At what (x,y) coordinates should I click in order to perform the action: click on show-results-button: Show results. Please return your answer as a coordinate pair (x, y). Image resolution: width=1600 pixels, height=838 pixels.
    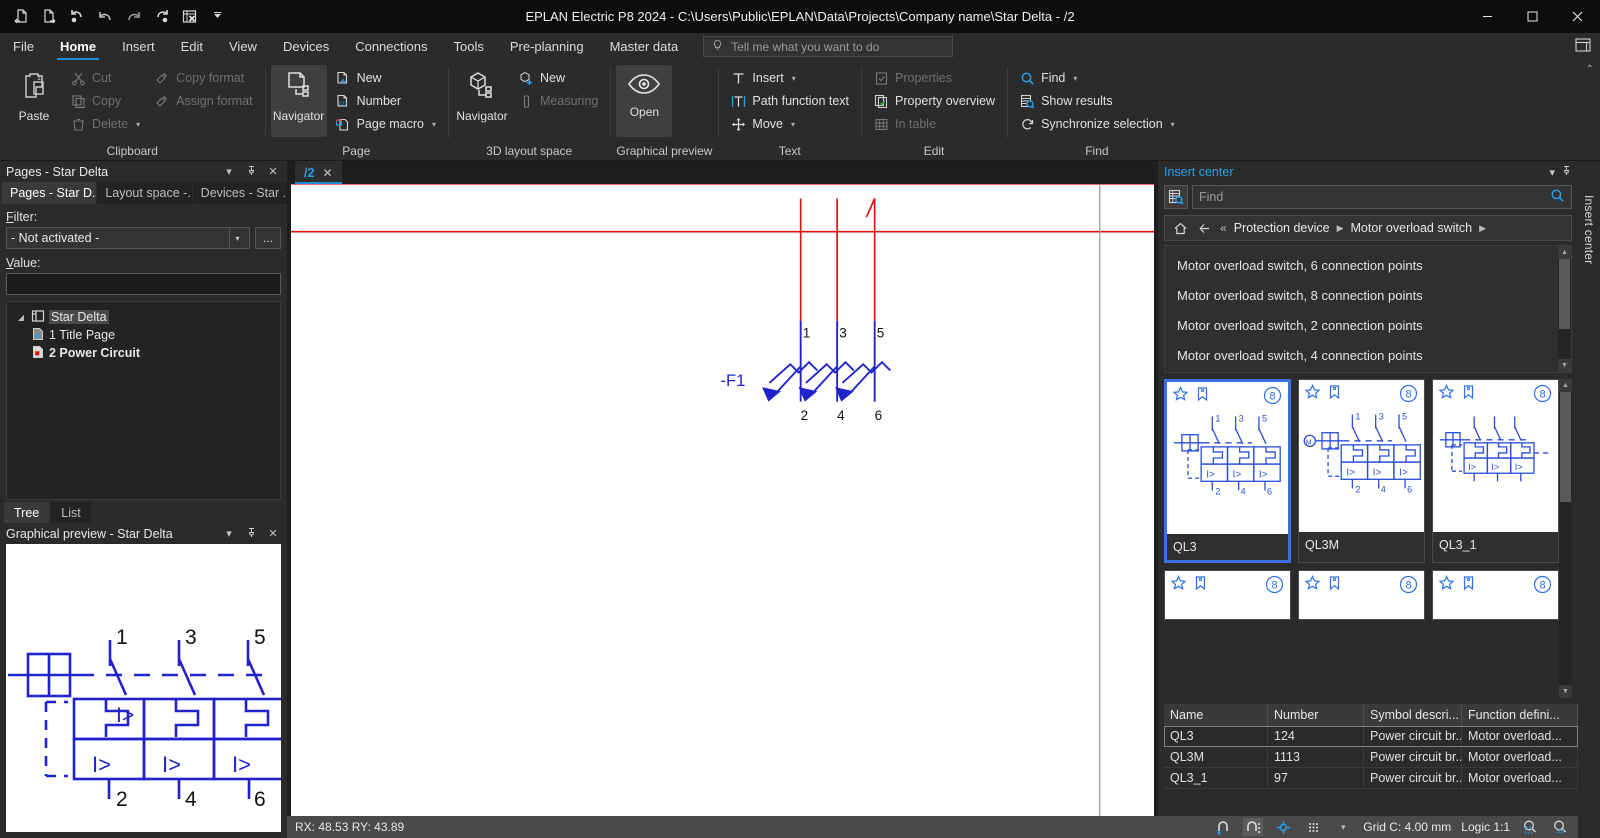
    Looking at the image, I should click on (1097, 101).